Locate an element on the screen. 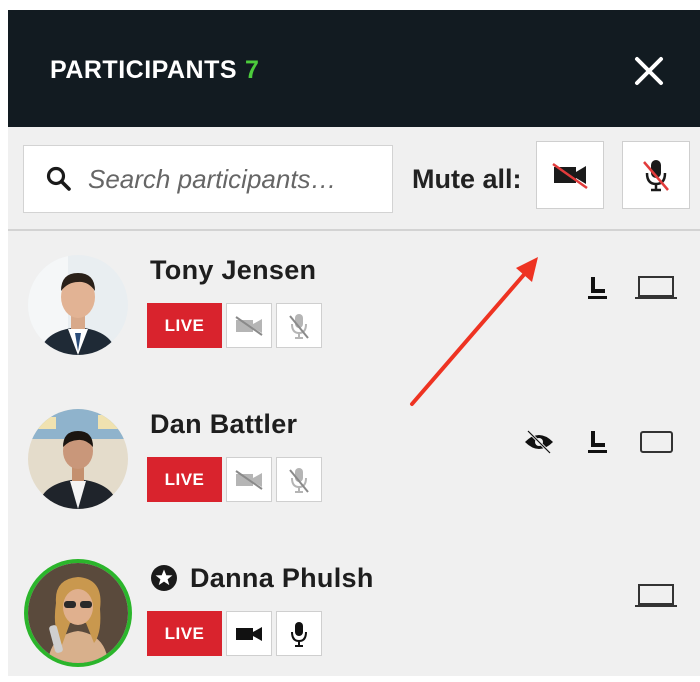 Image resolution: width=700 pixels, height=682 pixels. participant-name-line: Danna Phulsh is located at coordinates (262, 578).